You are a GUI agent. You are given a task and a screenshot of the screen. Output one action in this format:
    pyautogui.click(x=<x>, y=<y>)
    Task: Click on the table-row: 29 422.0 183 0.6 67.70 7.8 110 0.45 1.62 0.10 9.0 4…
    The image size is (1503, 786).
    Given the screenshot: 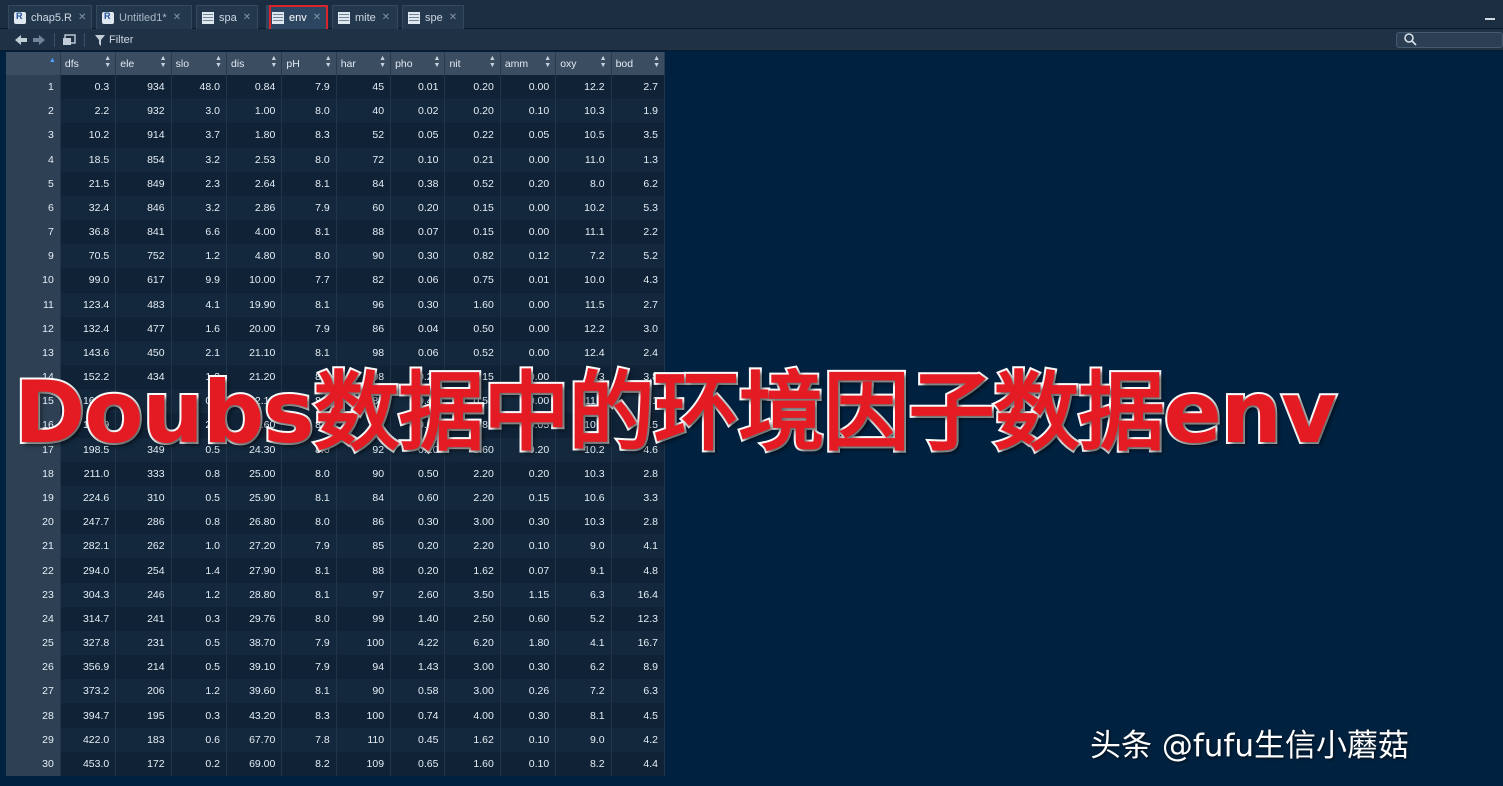 What is the action you would take?
    pyautogui.click(x=336, y=739)
    